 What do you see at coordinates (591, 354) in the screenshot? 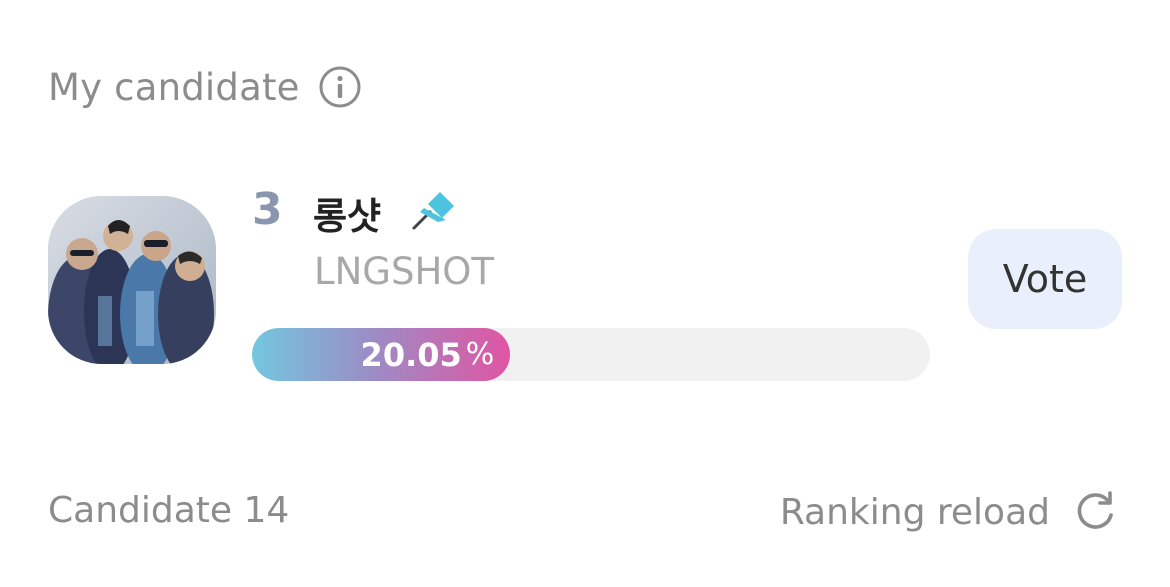
I see `vote-progress-bar: 20.05 %` at bounding box center [591, 354].